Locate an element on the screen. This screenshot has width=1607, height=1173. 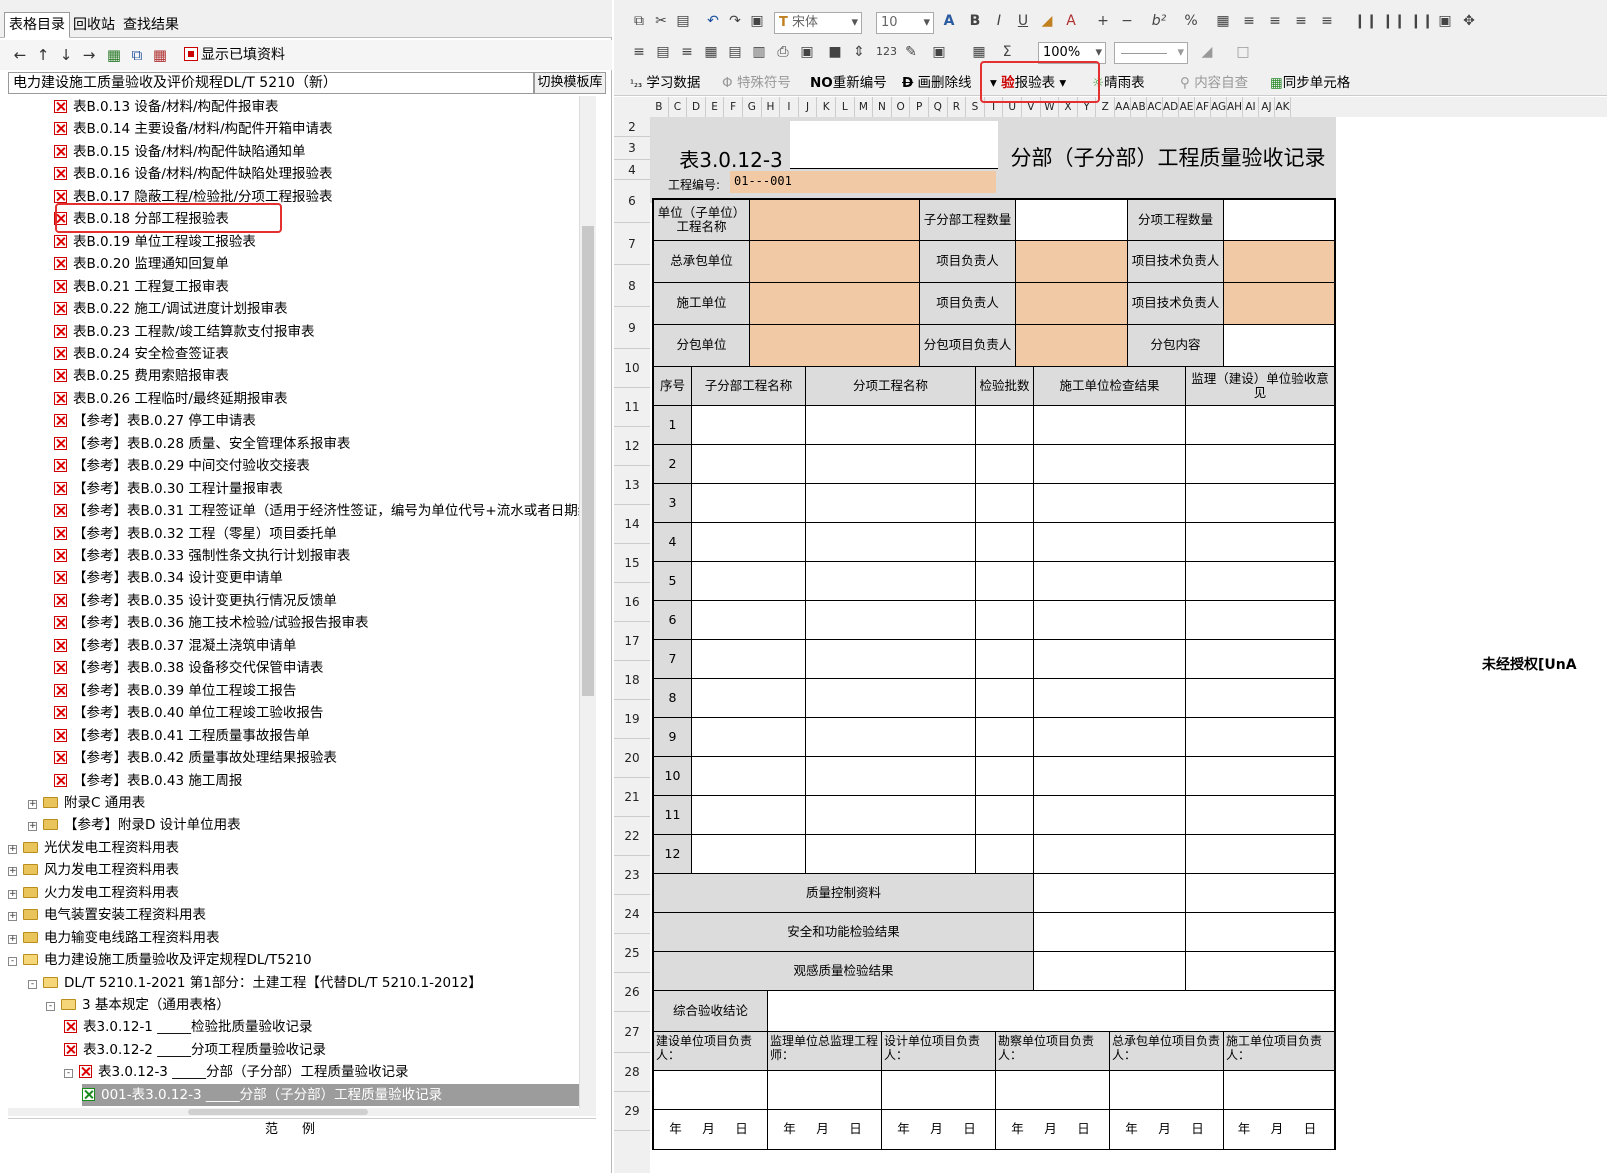
tree-item: 【参考】表B.0.32 工程（零星）项目委托单 is located at coordinates (195, 534).